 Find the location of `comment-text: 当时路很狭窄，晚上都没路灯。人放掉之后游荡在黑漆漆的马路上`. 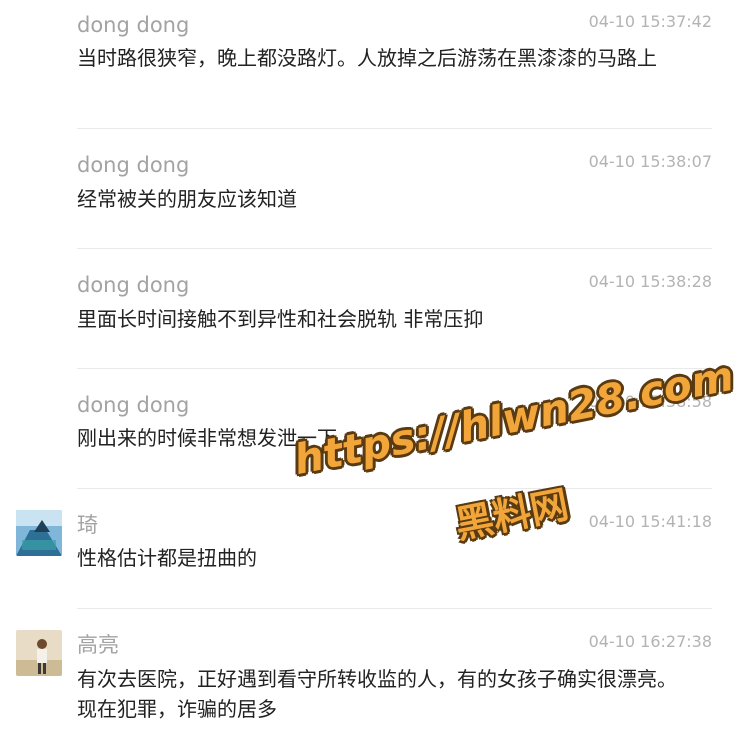

comment-text: 当时路很狭窄，晚上都没路灯。人放掉之后游荡在黑漆漆的马路上 is located at coordinates (367, 58).